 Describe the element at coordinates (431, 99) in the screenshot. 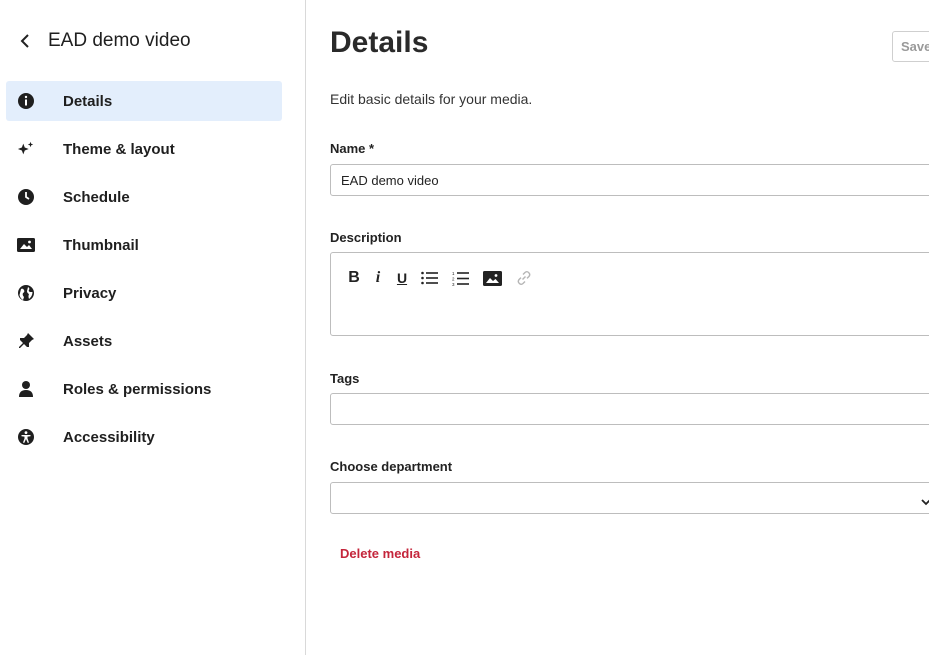

I see `page-subtitle: Edit basic details for your media.` at that location.